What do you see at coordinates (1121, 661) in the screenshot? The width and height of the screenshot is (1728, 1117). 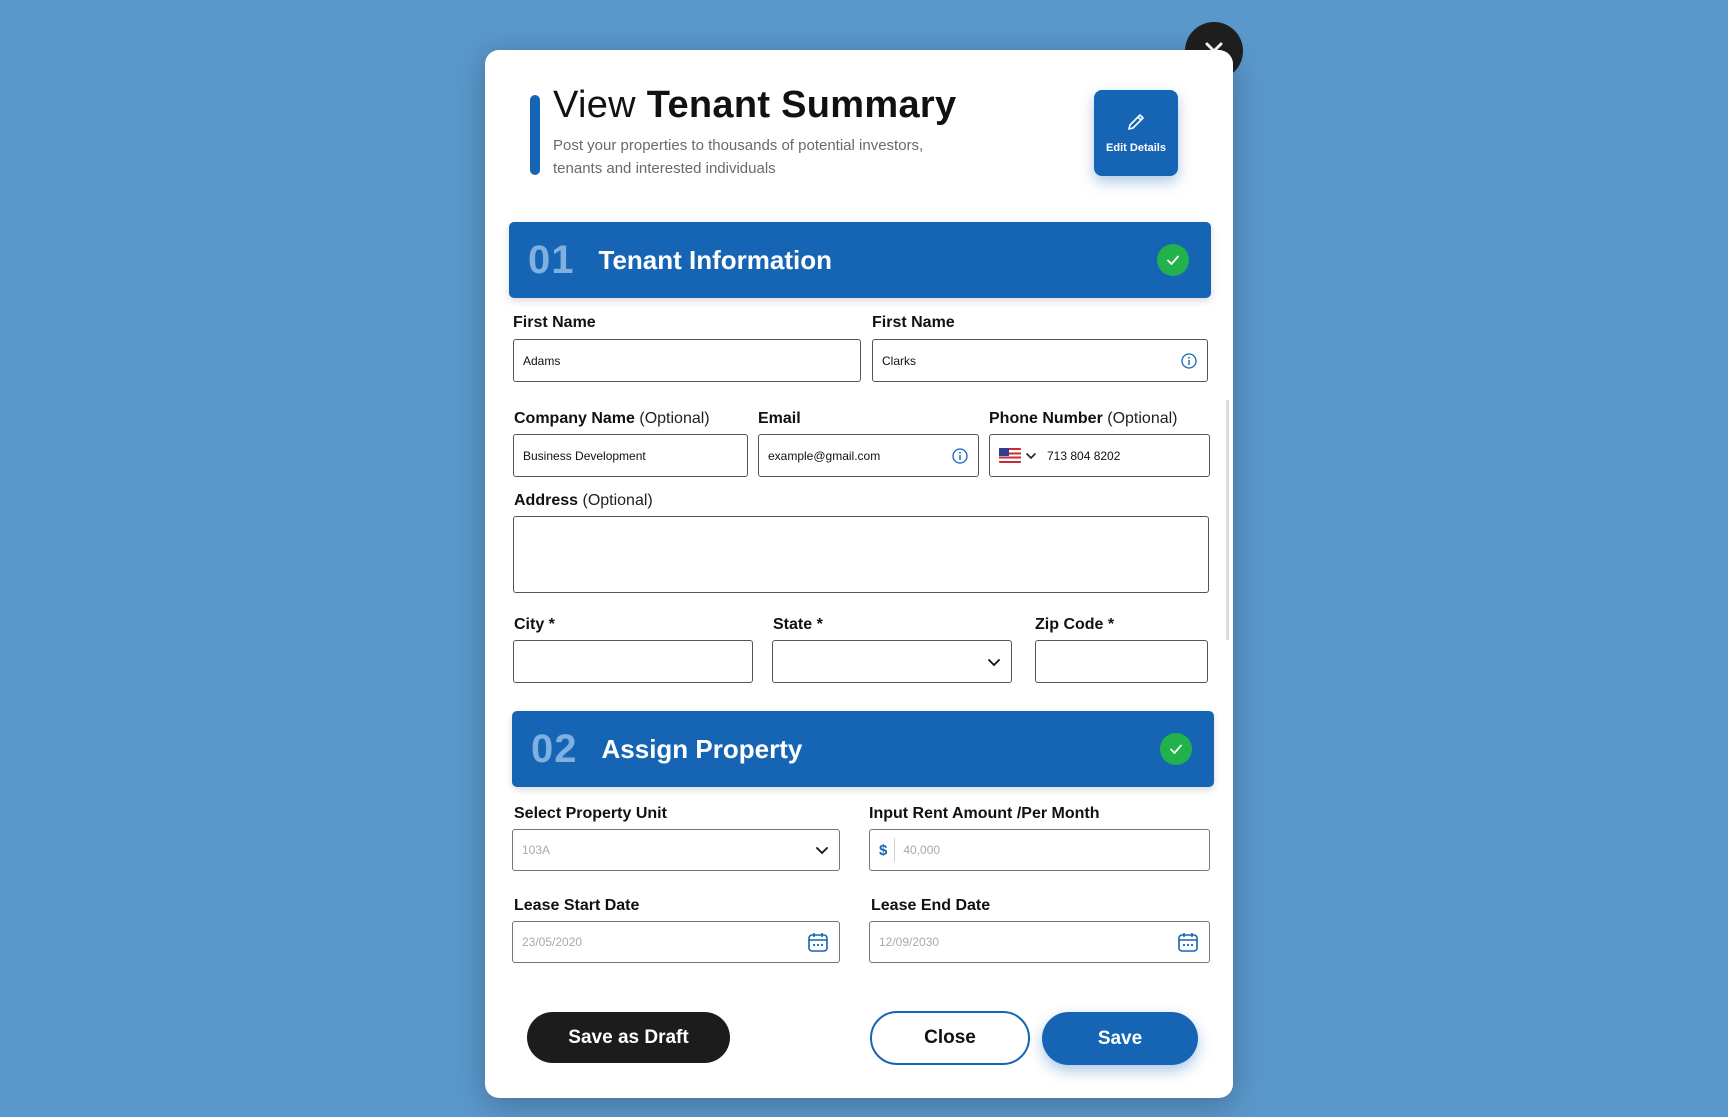 I see `zip-code-input` at bounding box center [1121, 661].